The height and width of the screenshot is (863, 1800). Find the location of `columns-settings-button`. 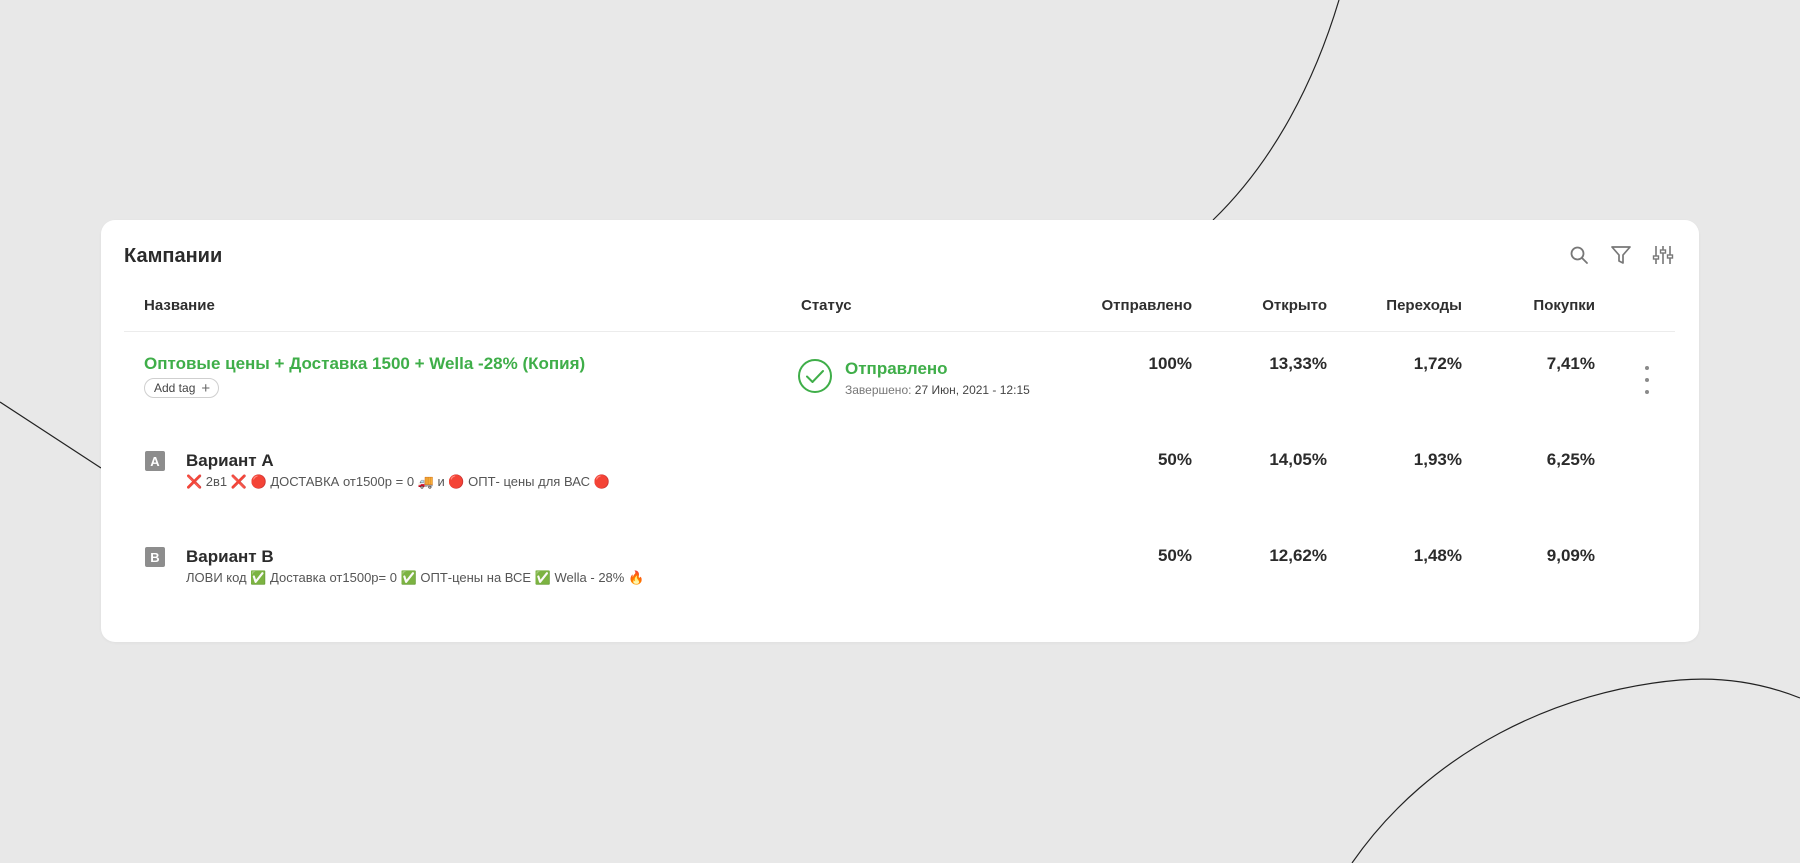

columns-settings-button is located at coordinates (1663, 255).